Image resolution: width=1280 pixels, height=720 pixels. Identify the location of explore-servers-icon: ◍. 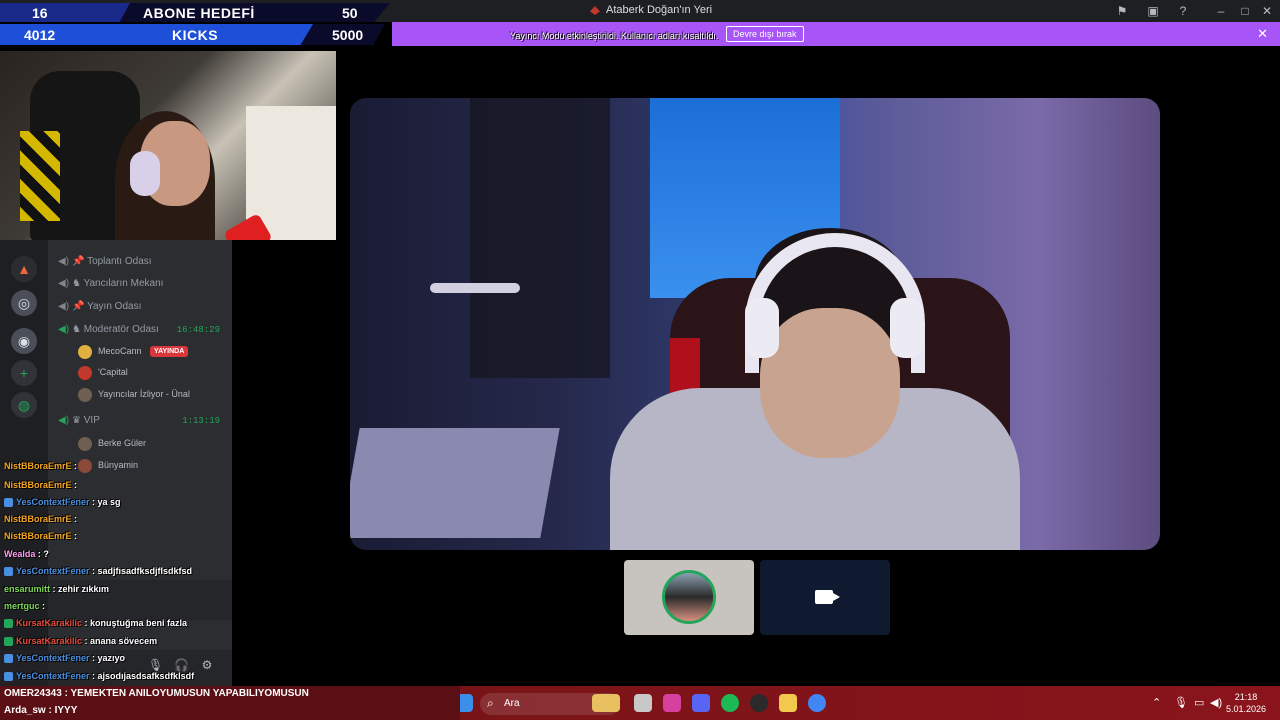
(24, 405).